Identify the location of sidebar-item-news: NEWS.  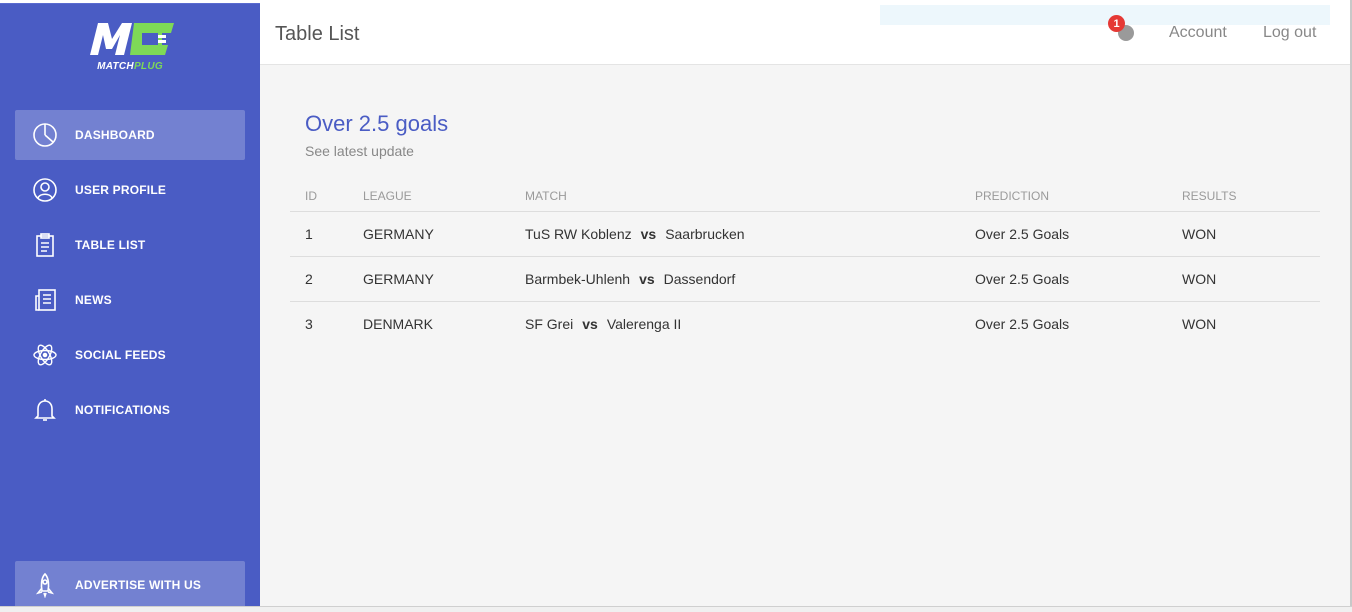
(130, 300).